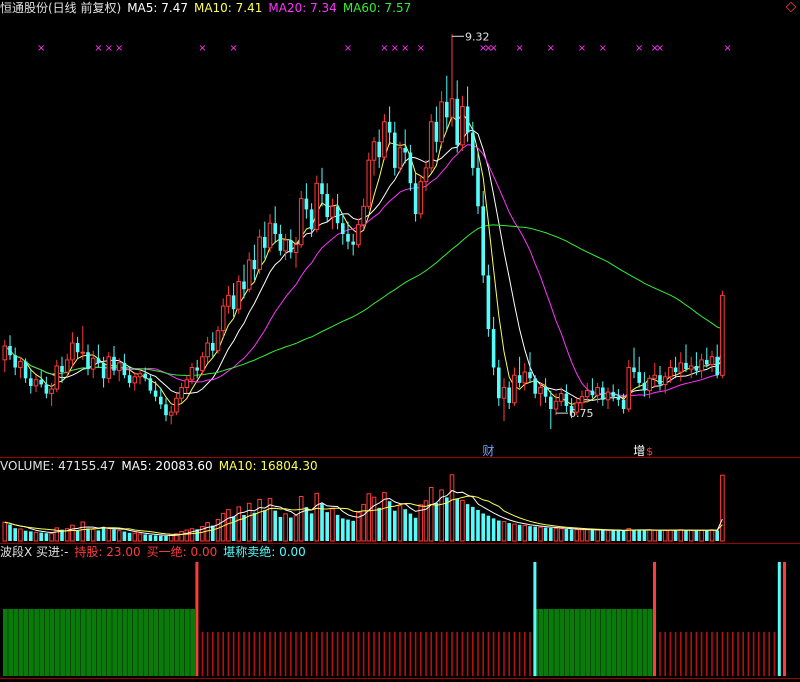 The image size is (800, 682). What do you see at coordinates (58, 466) in the screenshot?
I see `volume-label: VOLUME: 47155.47` at bounding box center [58, 466].